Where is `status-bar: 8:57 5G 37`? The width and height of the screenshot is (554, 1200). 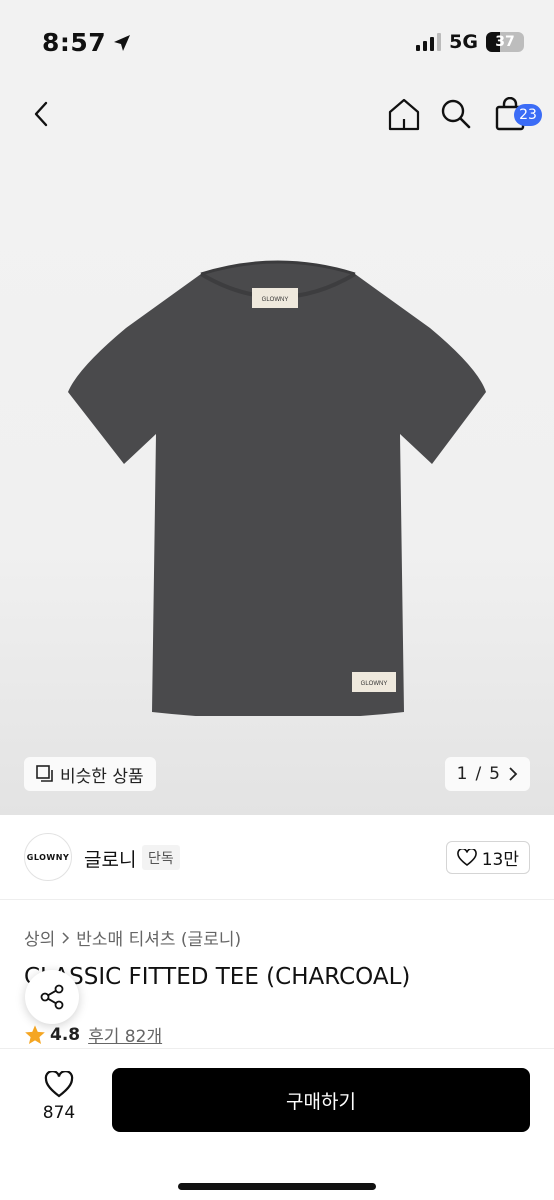 status-bar: 8:57 5G 37 is located at coordinates (277, 40).